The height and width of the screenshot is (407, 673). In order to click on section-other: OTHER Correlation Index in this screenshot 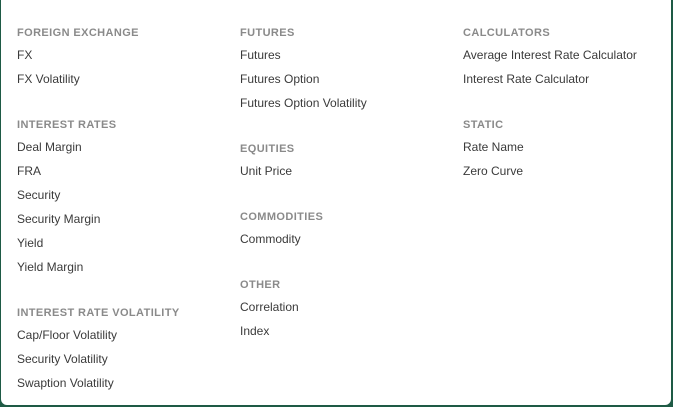, I will do `click(303, 310)`.